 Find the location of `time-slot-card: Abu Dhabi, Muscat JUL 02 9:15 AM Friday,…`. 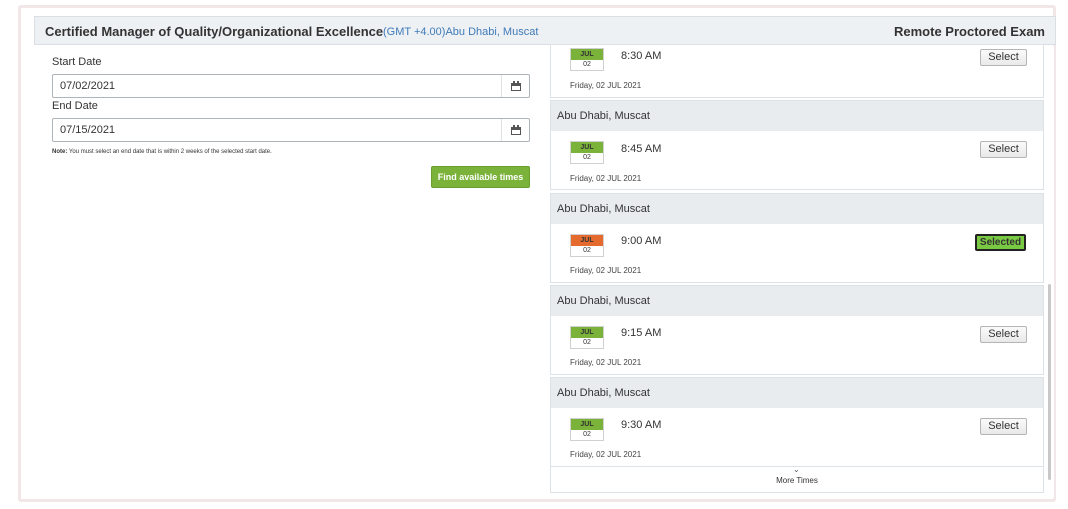

time-slot-card: Abu Dhabi, Muscat JUL 02 9:15 AM Friday,… is located at coordinates (797, 330).